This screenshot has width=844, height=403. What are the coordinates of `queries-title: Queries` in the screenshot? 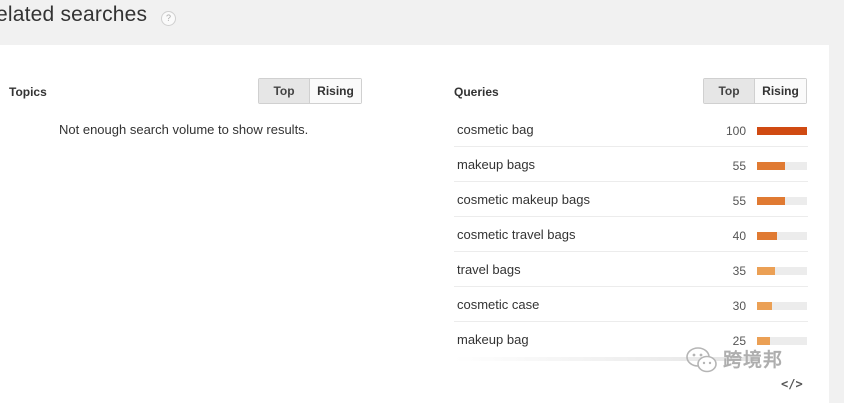 It's located at (476, 92).